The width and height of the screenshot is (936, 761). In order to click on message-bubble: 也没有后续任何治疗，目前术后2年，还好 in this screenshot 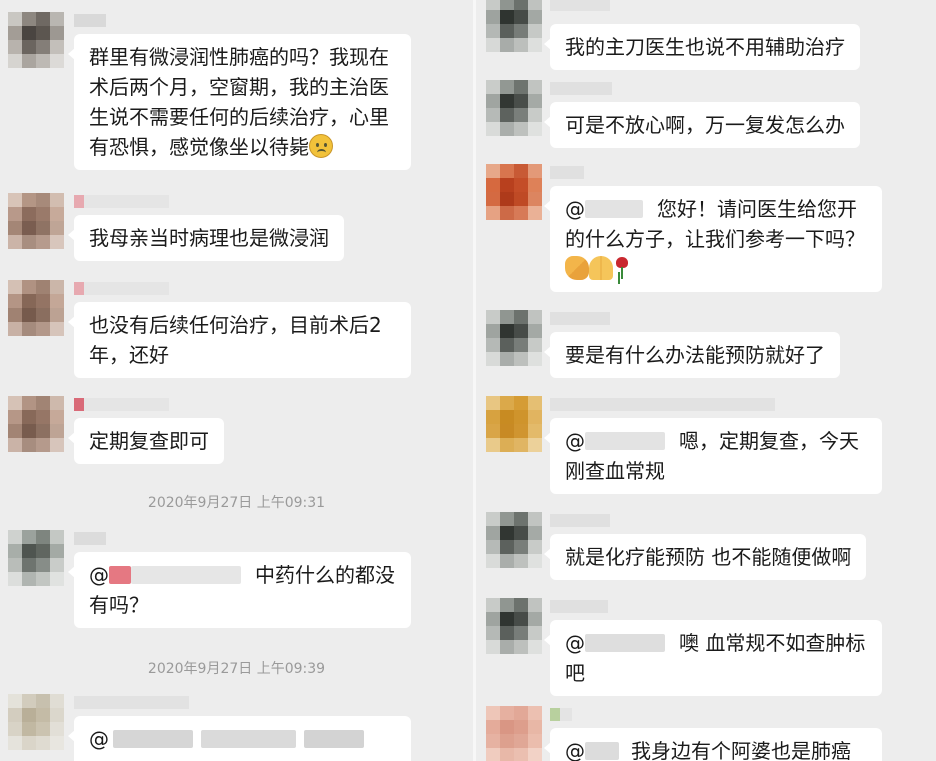, I will do `click(239, 340)`.